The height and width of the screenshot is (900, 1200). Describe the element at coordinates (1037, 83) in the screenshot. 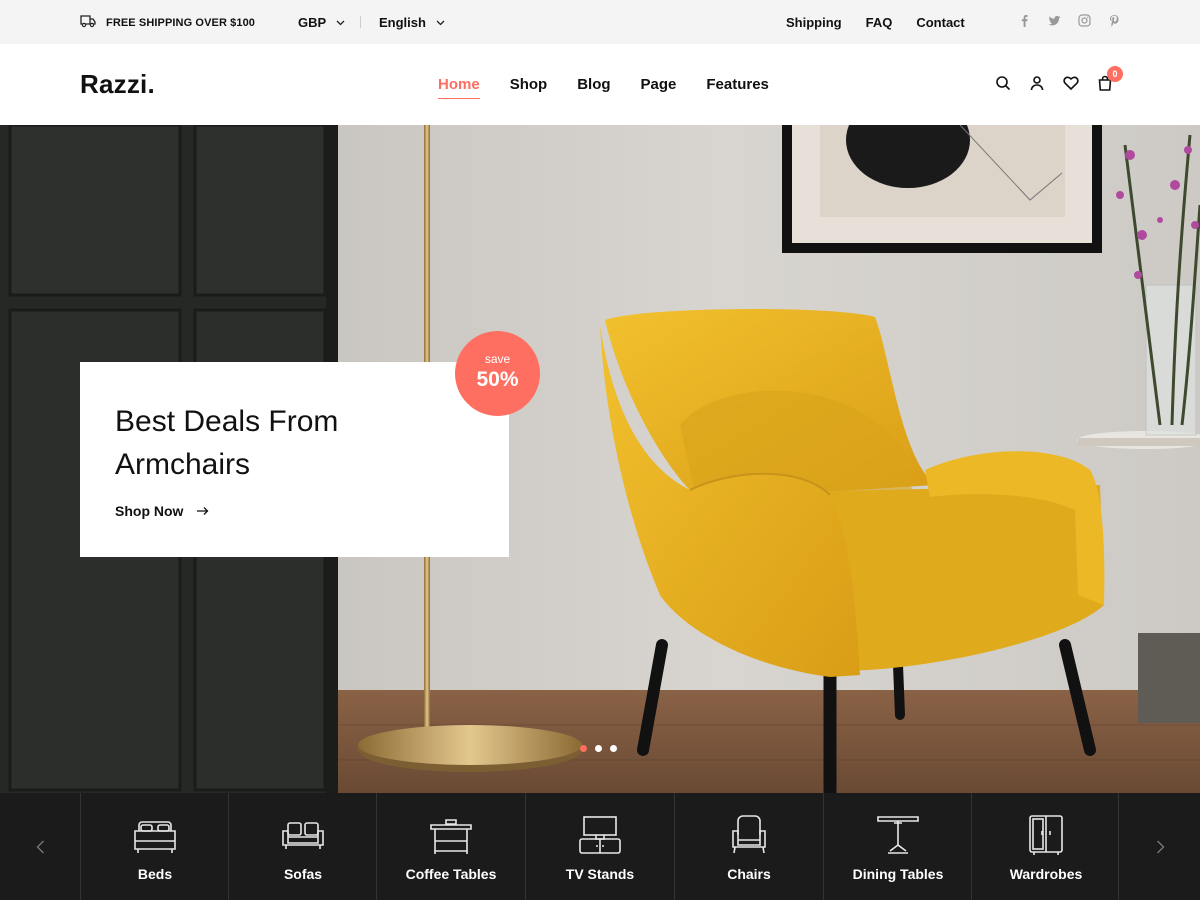

I see `user-icon` at that location.